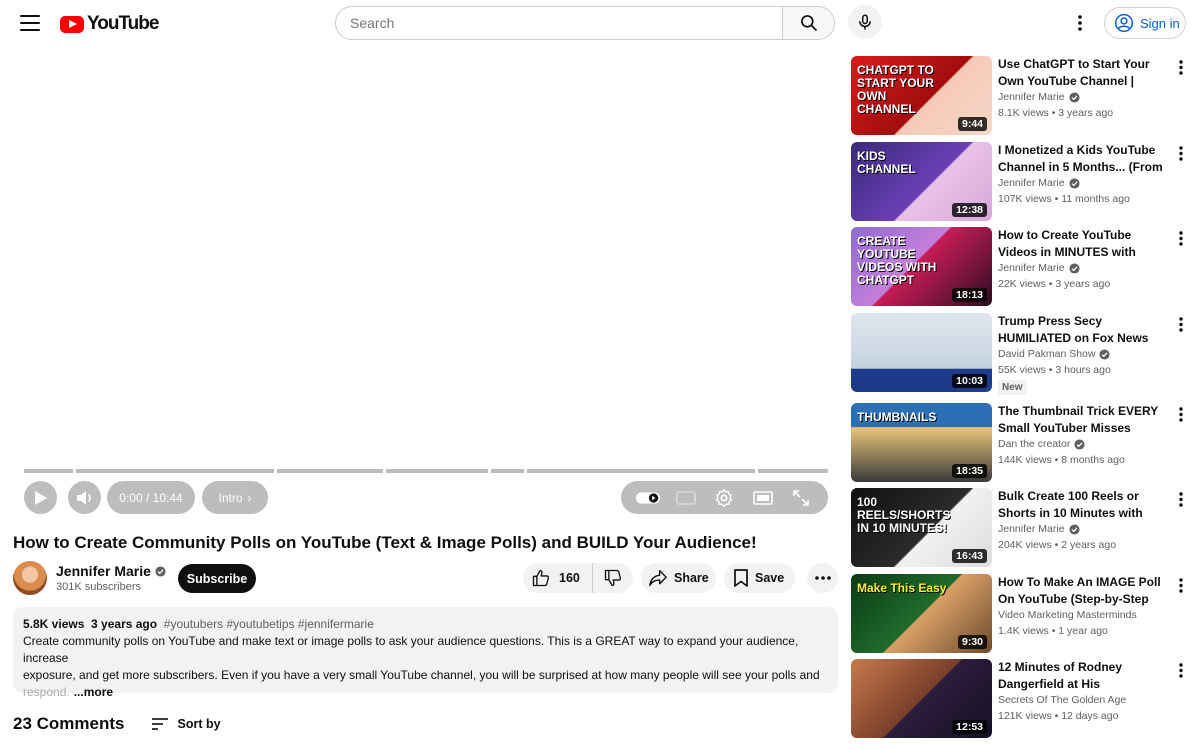 This screenshot has height=750, width=1200. What do you see at coordinates (921, 698) in the screenshot?
I see `video-thumbnail: 12:53` at bounding box center [921, 698].